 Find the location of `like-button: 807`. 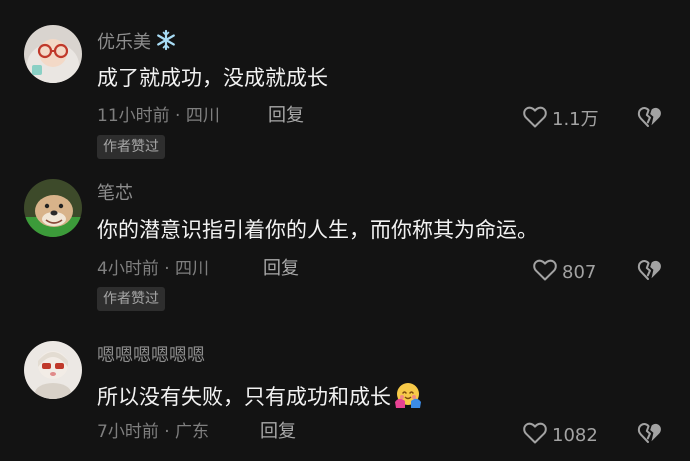

like-button: 807 is located at coordinates (564, 273).